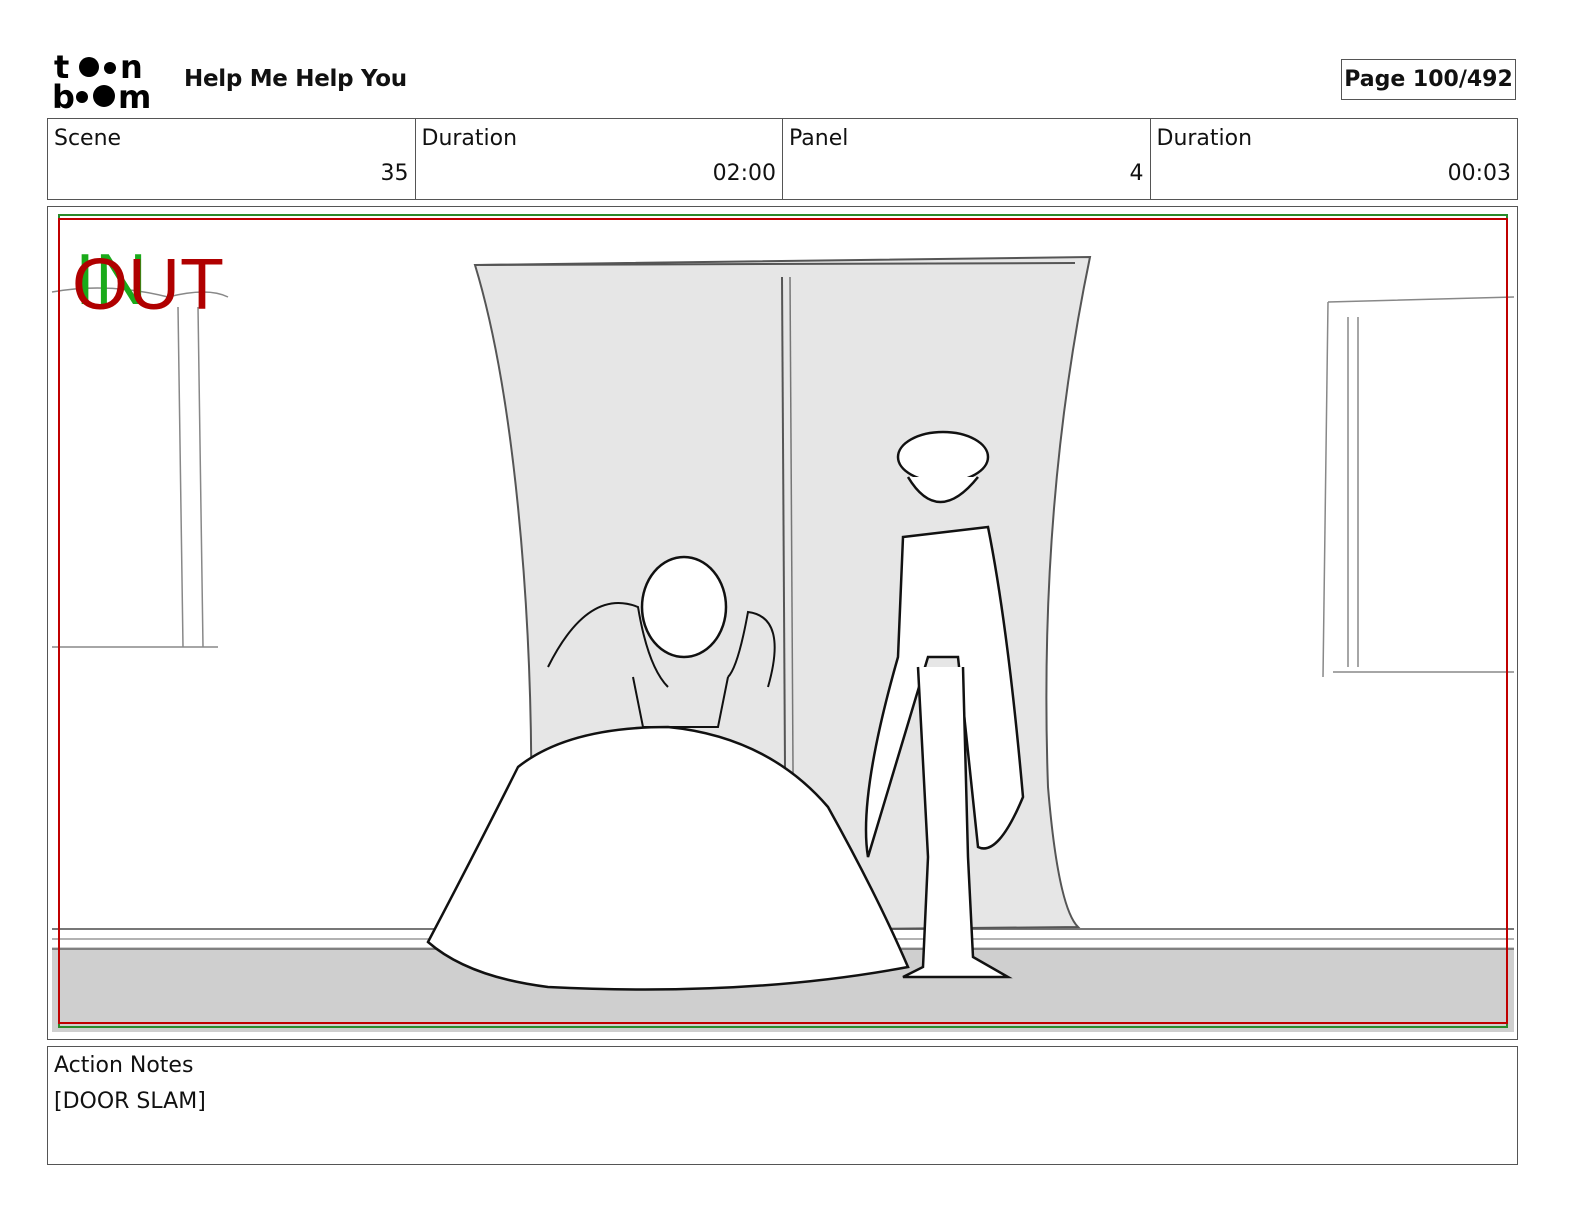  What do you see at coordinates (684, 607) in the screenshot?
I see `princess-head` at bounding box center [684, 607].